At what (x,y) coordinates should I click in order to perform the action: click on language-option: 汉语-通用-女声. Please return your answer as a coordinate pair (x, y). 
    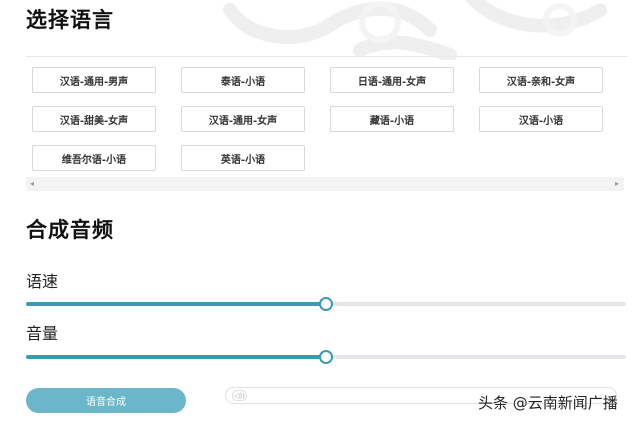
    Looking at the image, I should click on (243, 119).